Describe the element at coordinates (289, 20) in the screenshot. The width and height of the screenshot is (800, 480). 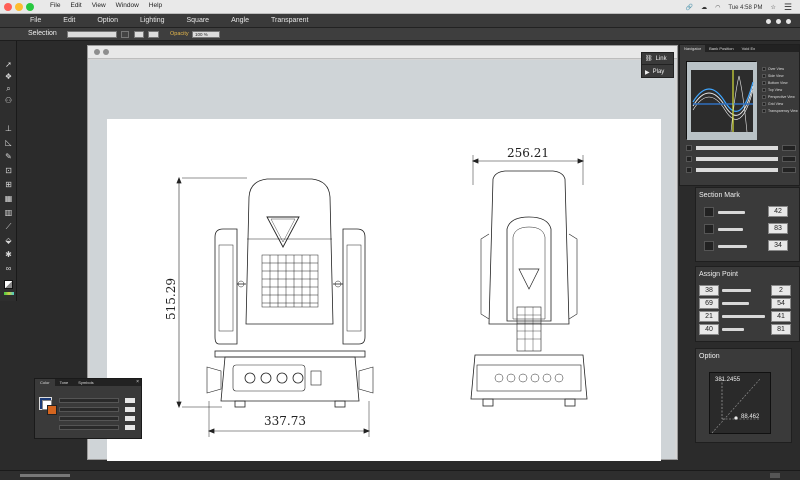
I see `menu-transparent: Transparent` at that location.